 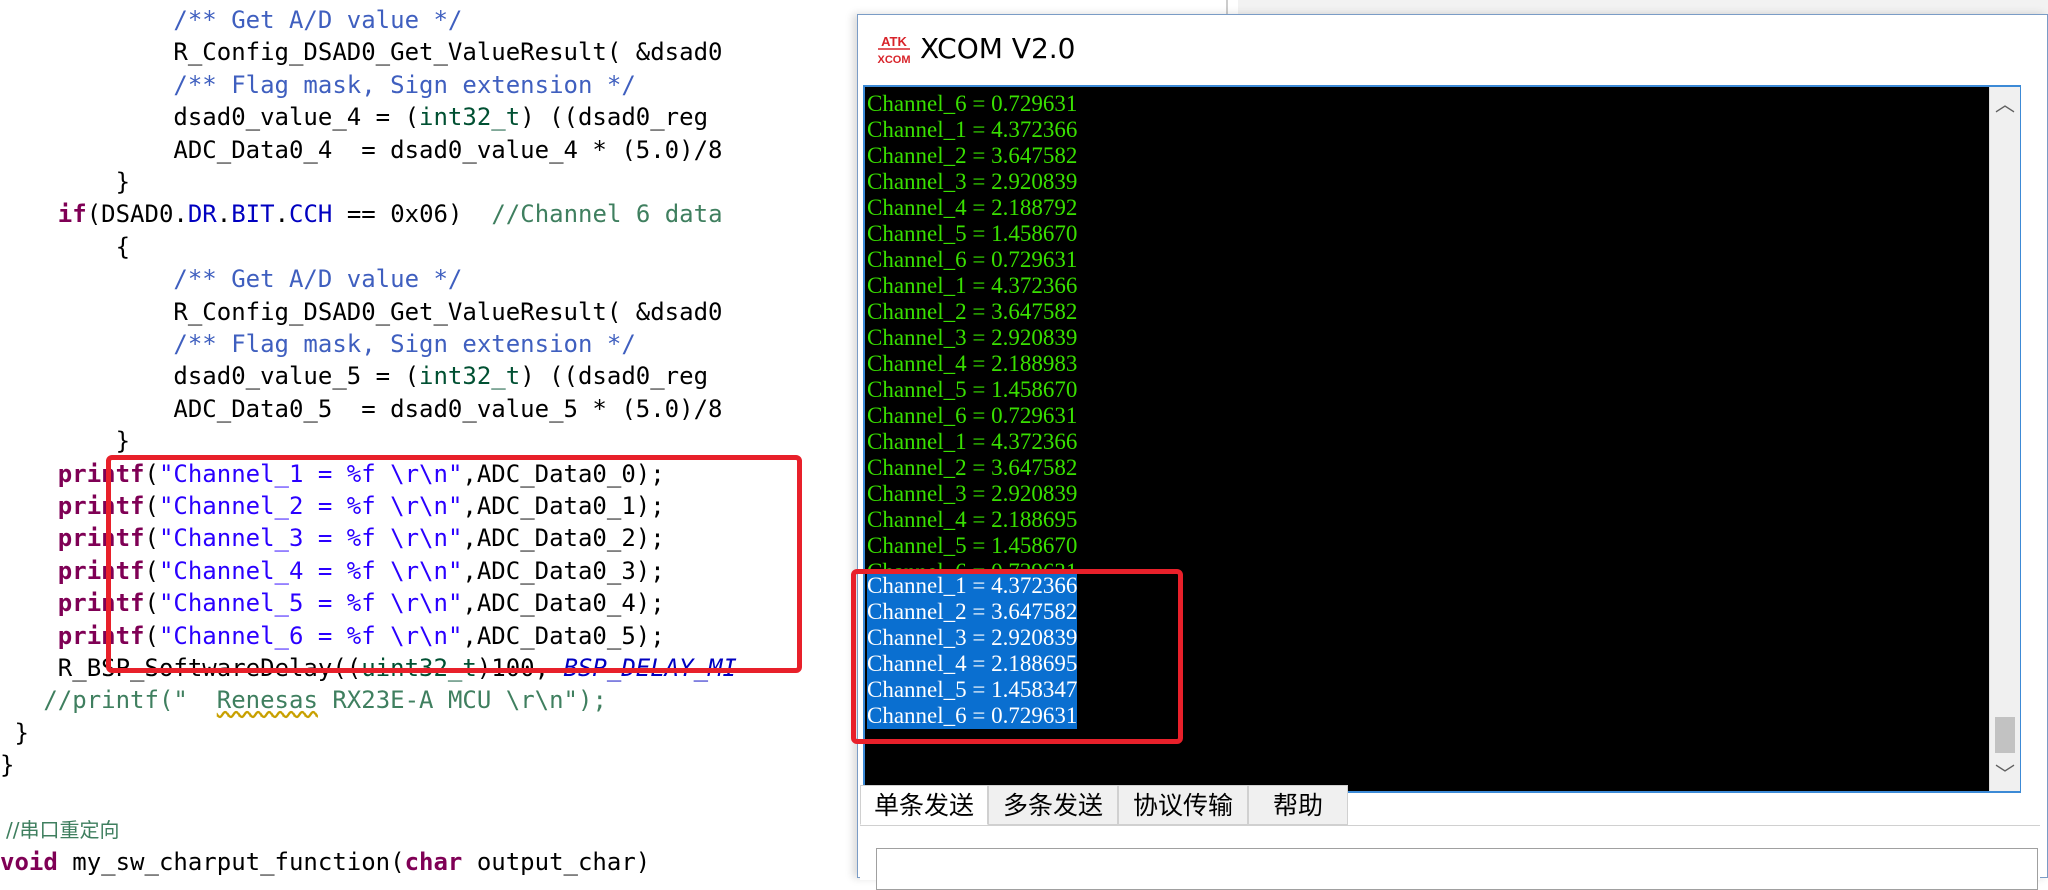 I want to click on code-line: ADC_Data0_5 = dsad0_value_5 * (5.0)/8, so click(x=361, y=409).